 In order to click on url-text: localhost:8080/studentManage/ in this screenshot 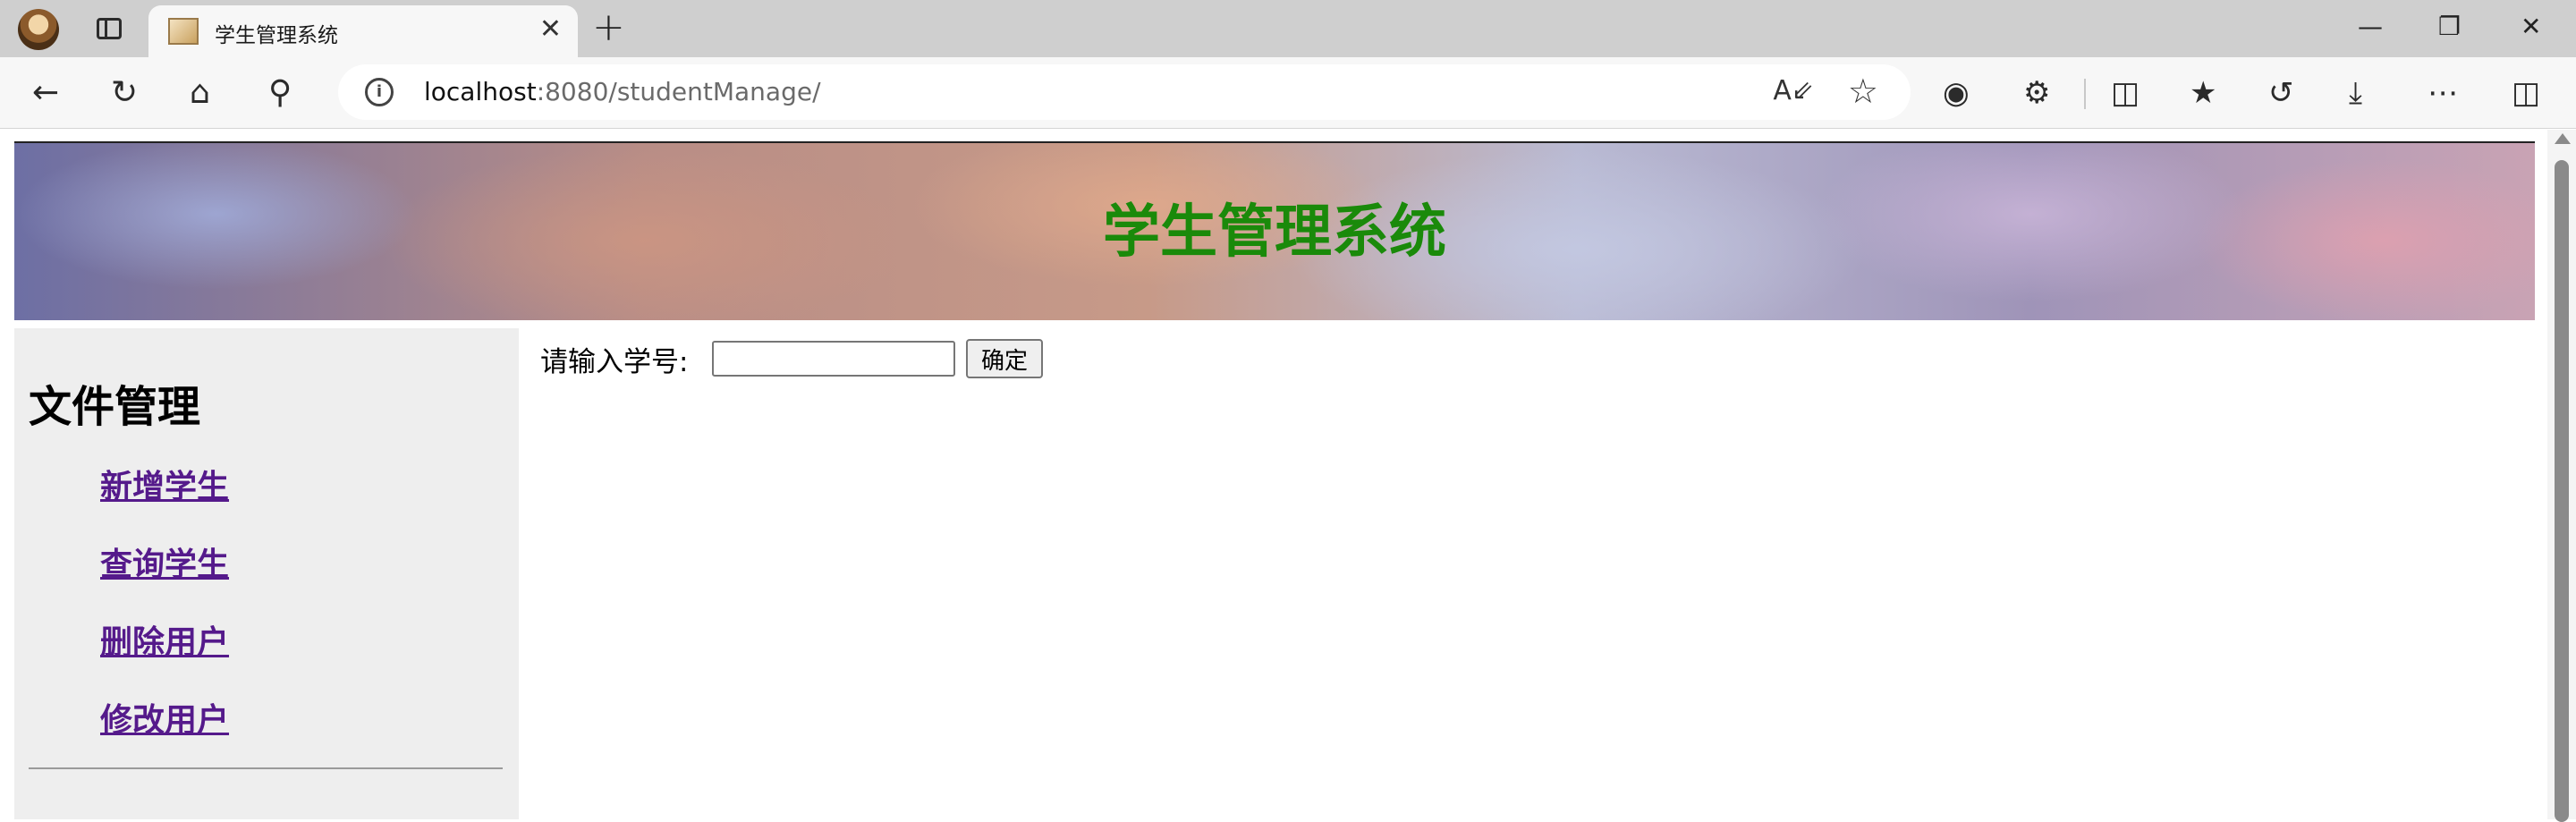, I will do `click(622, 91)`.